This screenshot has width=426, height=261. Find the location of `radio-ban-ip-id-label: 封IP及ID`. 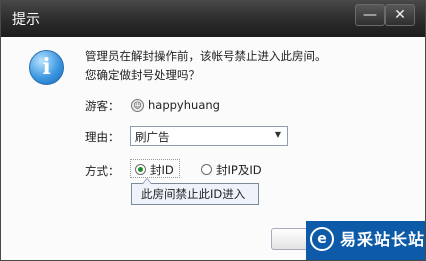

radio-ban-ip-id-label: 封IP及ID is located at coordinates (239, 170).